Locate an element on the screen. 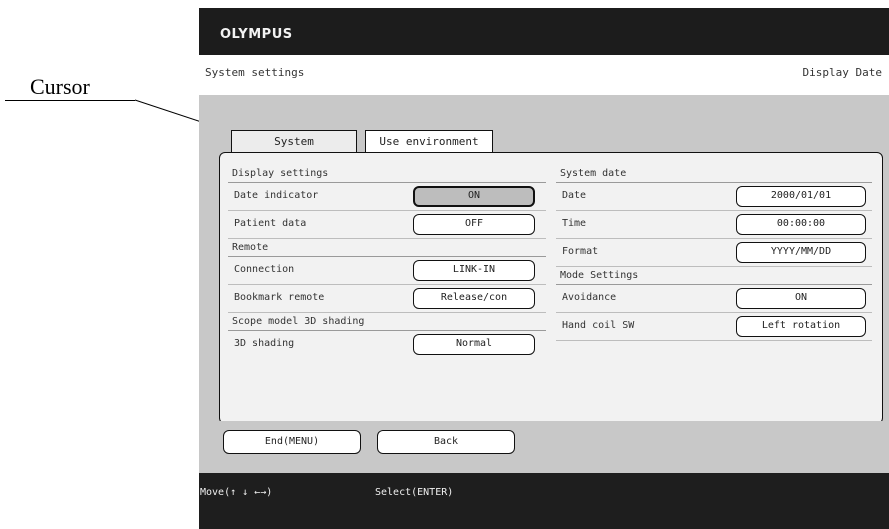 The width and height of the screenshot is (889, 529). brand-logo: OLYMPUS is located at coordinates (256, 34).